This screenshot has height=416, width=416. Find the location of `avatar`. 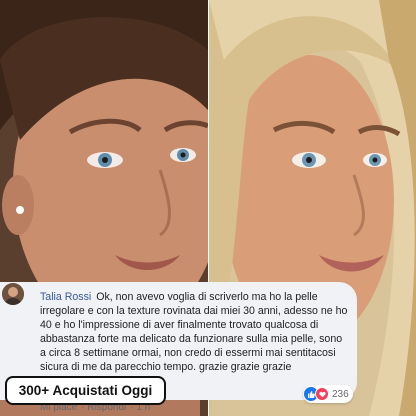

avatar is located at coordinates (13, 294).